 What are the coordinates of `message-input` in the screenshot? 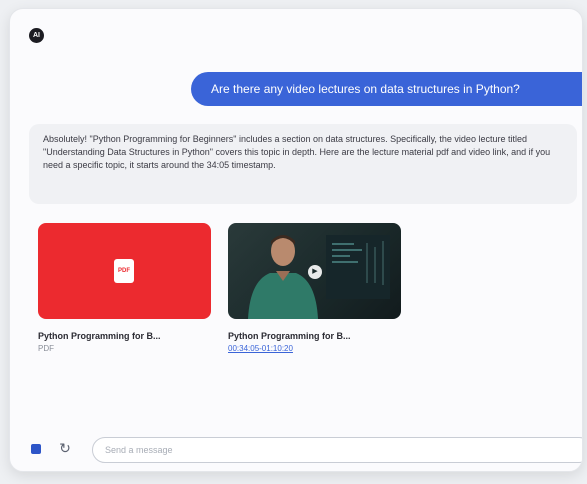 It's located at (337, 450).